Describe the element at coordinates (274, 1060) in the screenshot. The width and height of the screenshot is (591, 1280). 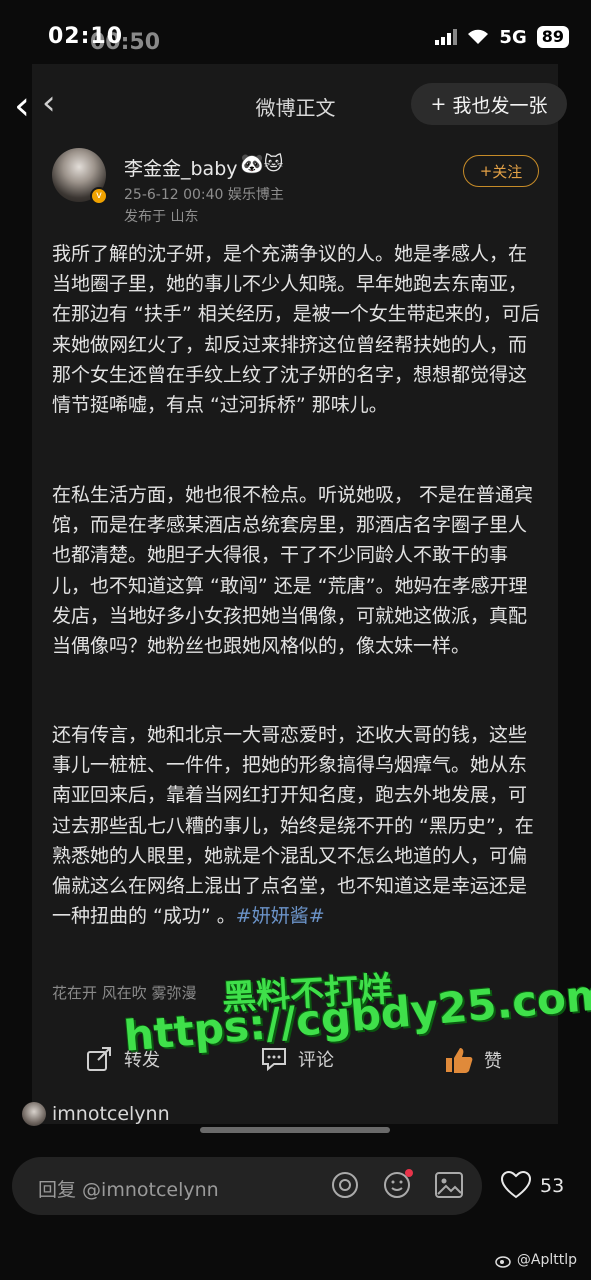
I see `comment-icon` at that location.